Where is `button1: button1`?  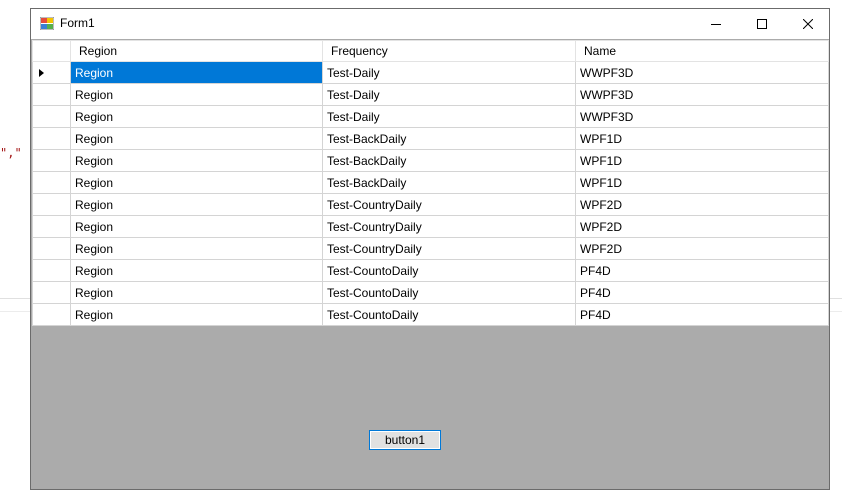 button1: button1 is located at coordinates (405, 440).